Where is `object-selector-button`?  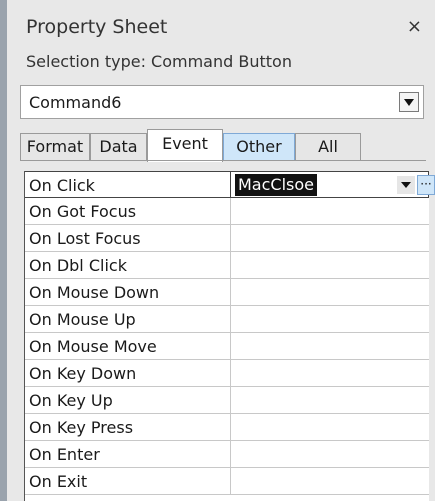 object-selector-button is located at coordinates (409, 102).